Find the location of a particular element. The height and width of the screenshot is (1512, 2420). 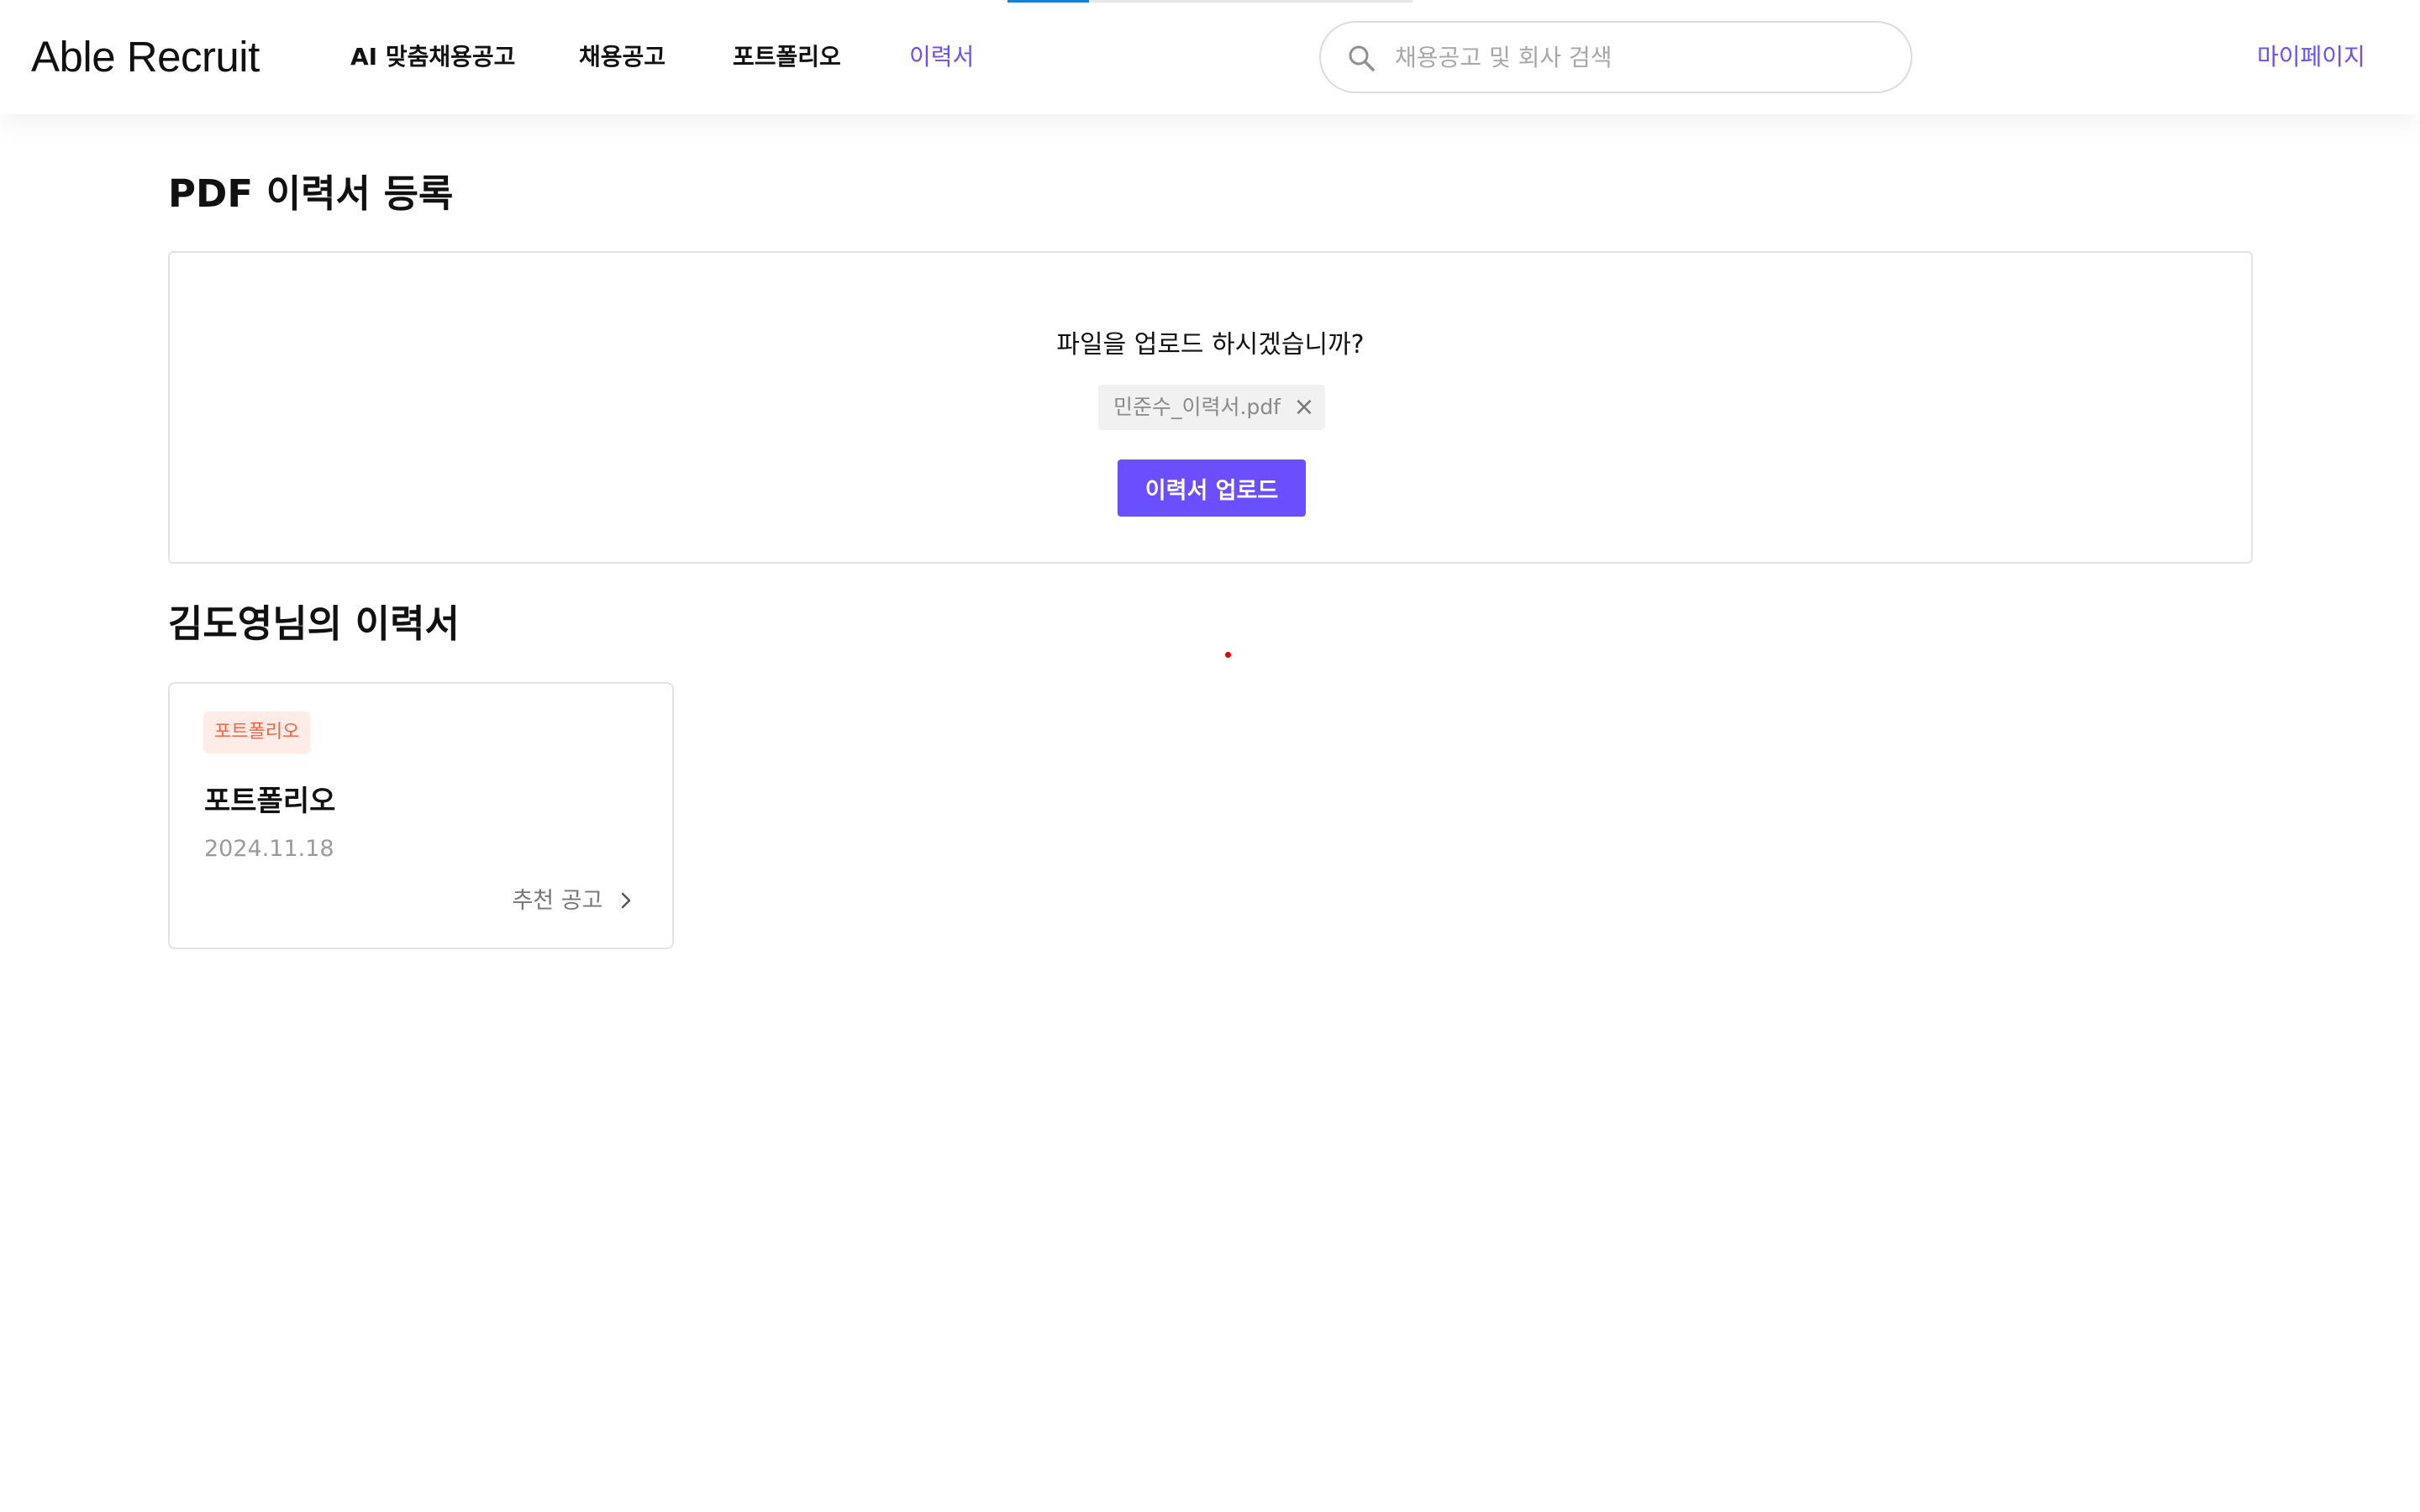

mypage-link: 마이페이지 is located at coordinates (2311, 57).